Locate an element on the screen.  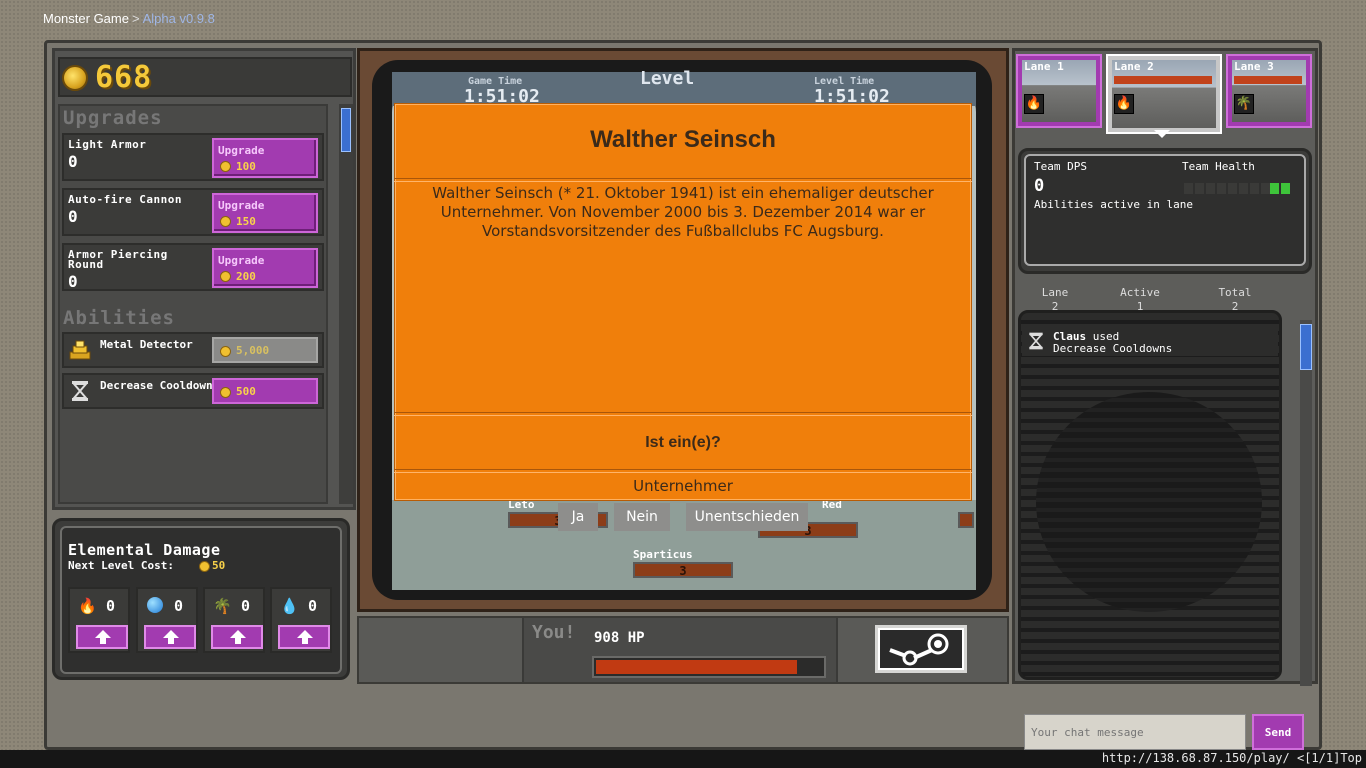
upgrades-scrollbar-thumb is located at coordinates (346, 130).